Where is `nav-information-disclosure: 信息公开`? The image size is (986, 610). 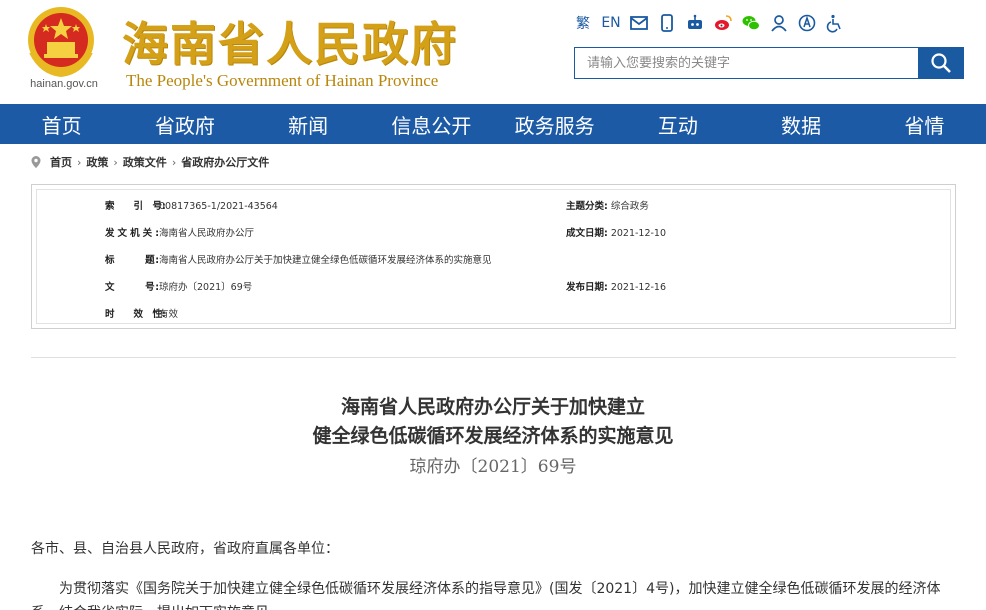
nav-information-disclosure: 信息公开 is located at coordinates (431, 124).